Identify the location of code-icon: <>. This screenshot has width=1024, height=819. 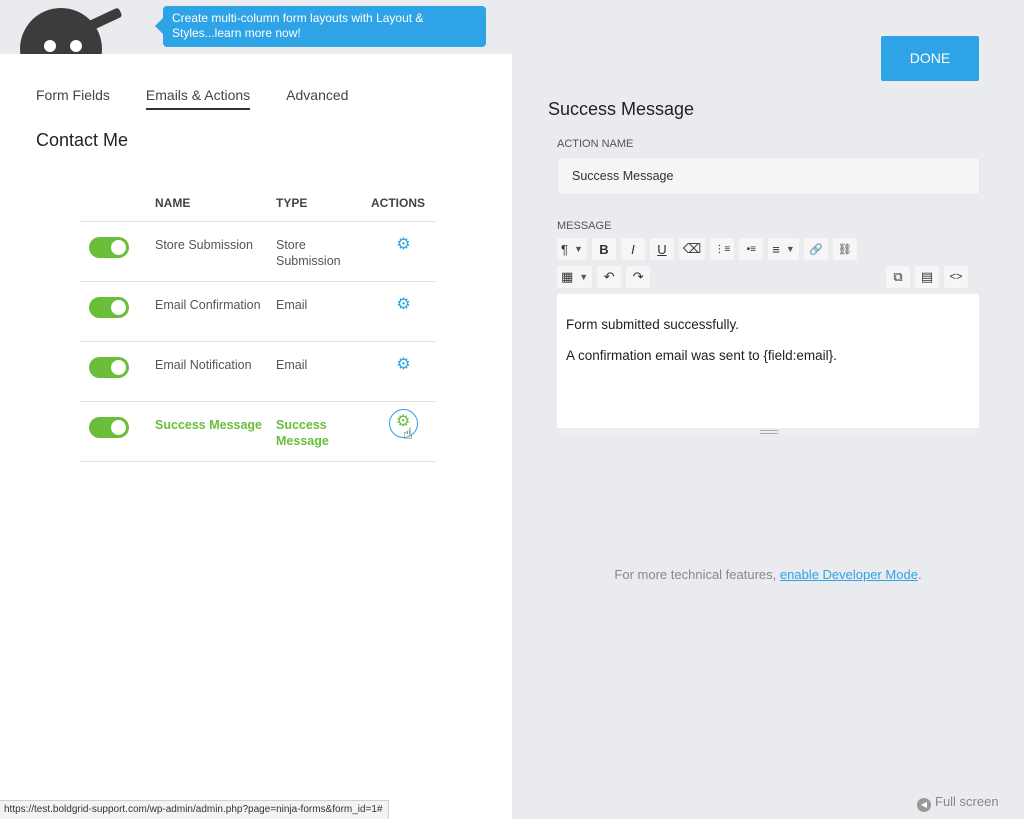
(956, 277).